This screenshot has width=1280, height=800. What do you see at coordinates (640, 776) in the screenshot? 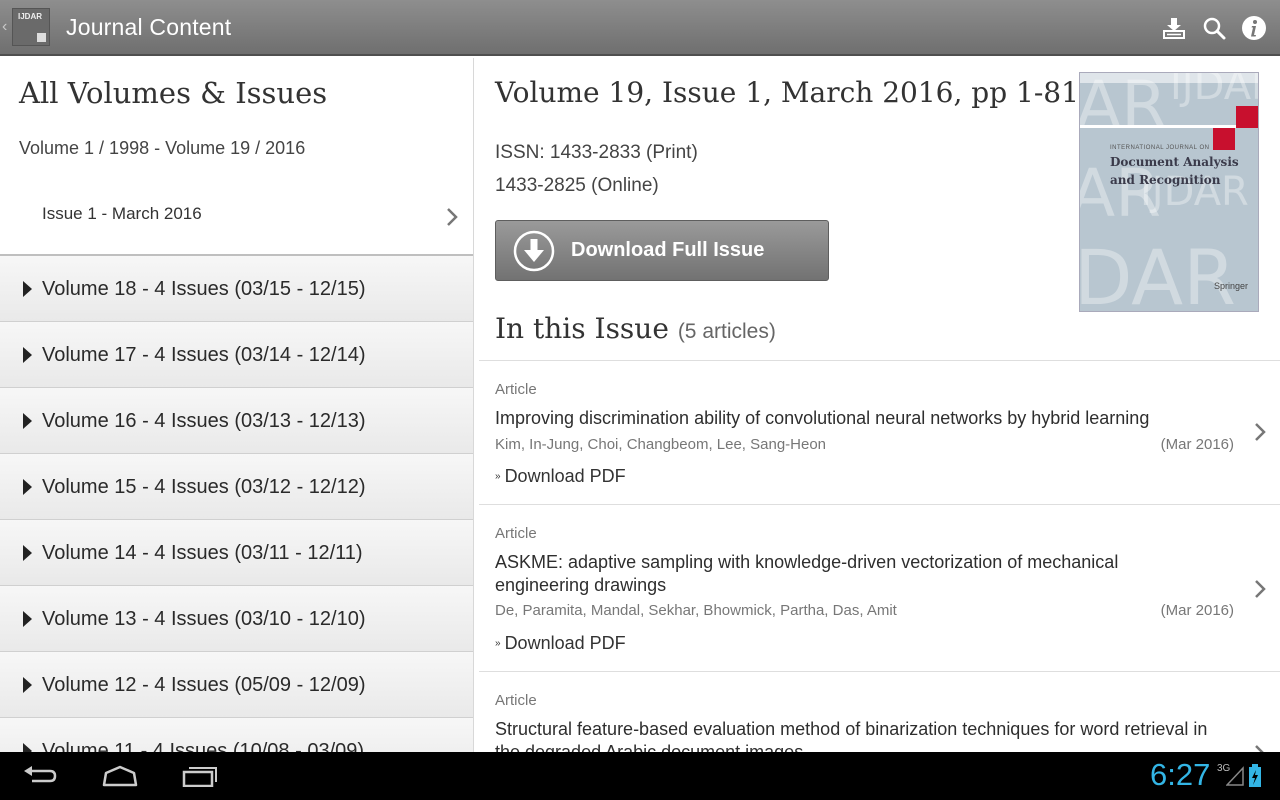
I see `system-navigation-bar: 6:27 3G` at bounding box center [640, 776].